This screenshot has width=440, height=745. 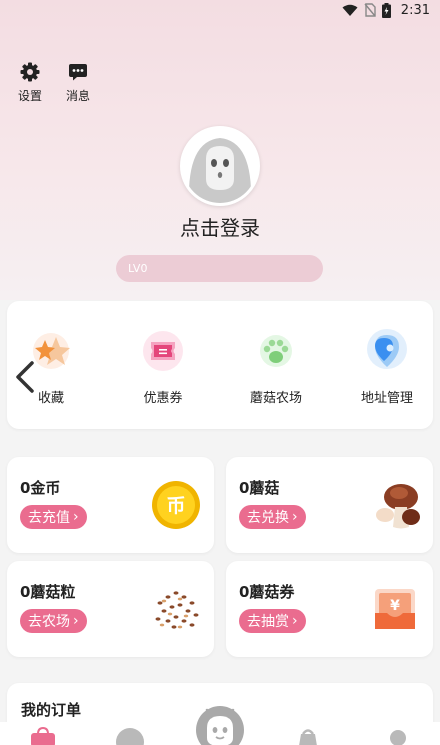 I want to click on avatar, so click(x=220, y=166).